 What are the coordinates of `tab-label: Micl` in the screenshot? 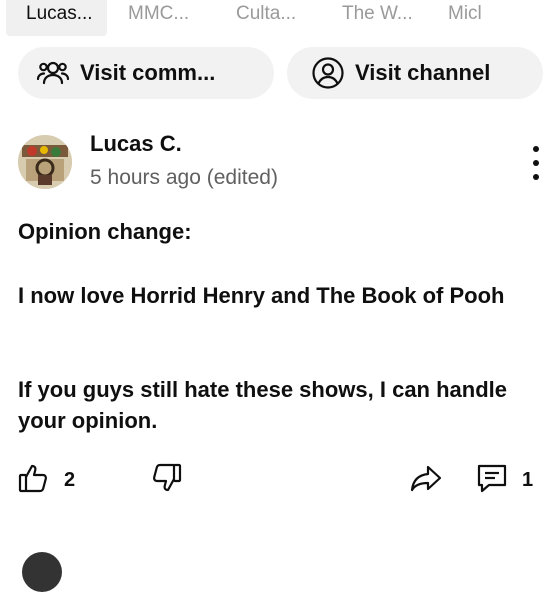 It's located at (465, 13).